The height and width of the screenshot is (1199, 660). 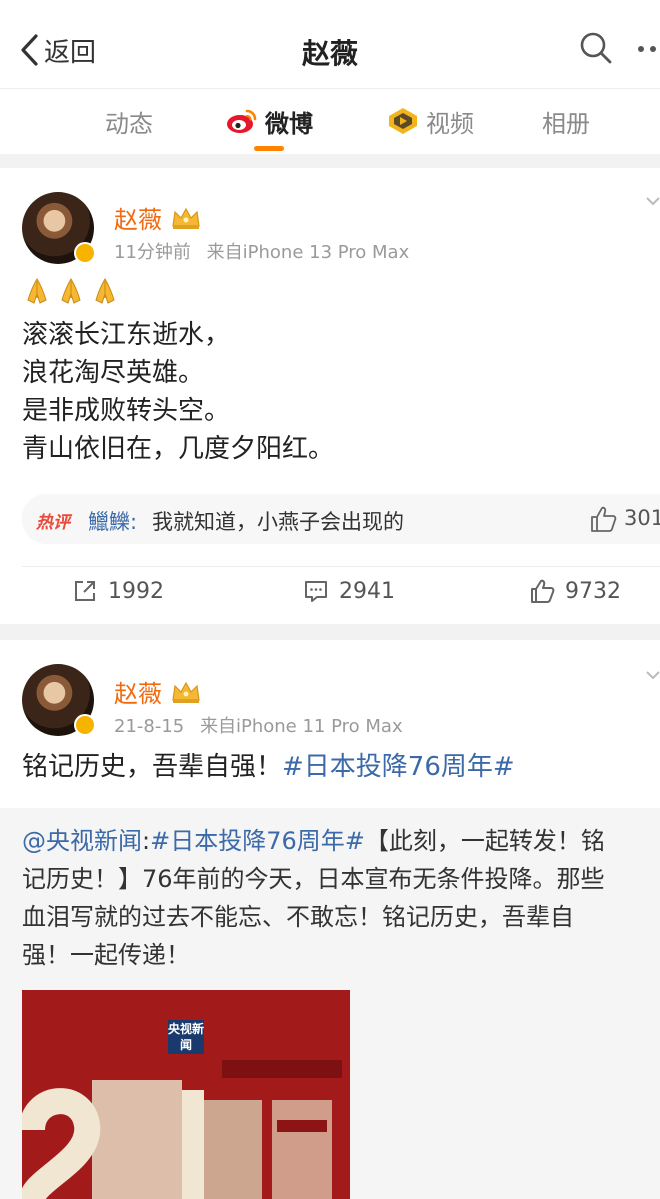 What do you see at coordinates (403, 121) in the screenshot?
I see `video-badge-icon` at bounding box center [403, 121].